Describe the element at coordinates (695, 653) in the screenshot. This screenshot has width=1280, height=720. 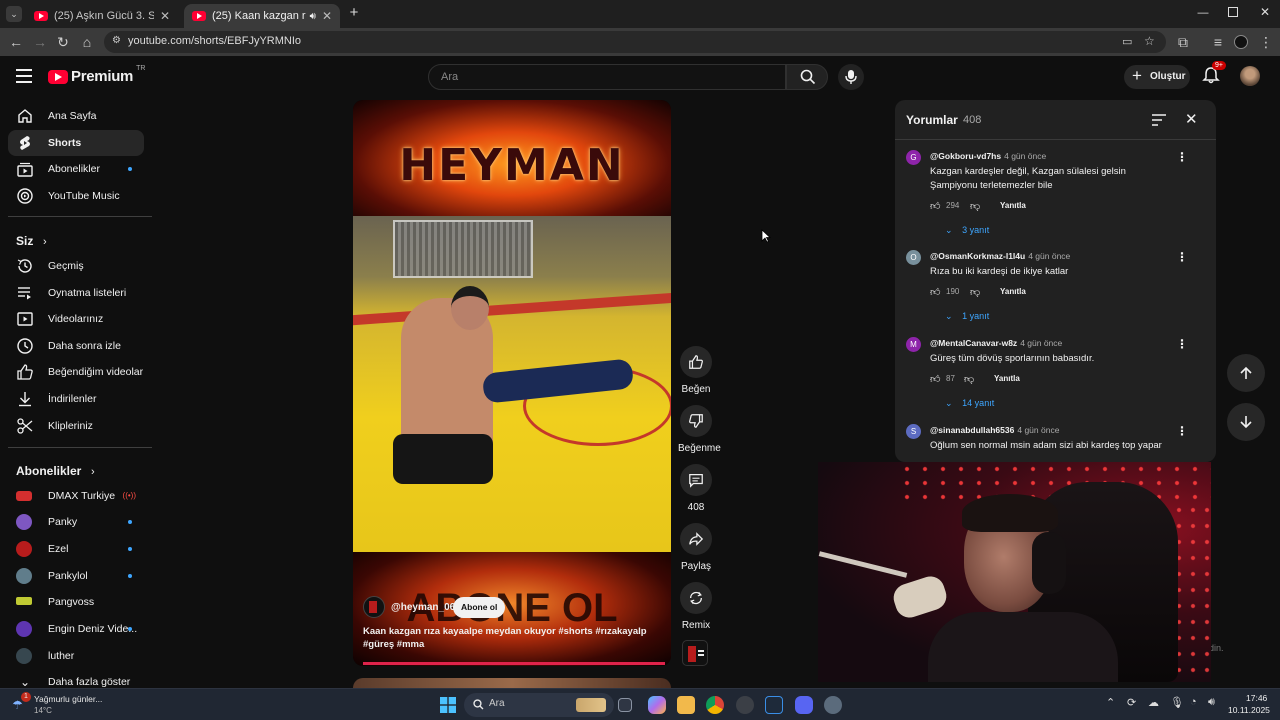
I see `sound-thumbnail` at that location.